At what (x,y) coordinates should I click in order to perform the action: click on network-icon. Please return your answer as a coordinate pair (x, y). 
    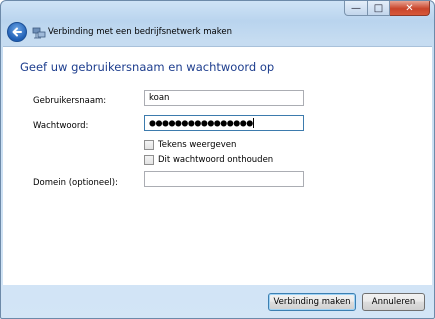
    Looking at the image, I should click on (39, 33).